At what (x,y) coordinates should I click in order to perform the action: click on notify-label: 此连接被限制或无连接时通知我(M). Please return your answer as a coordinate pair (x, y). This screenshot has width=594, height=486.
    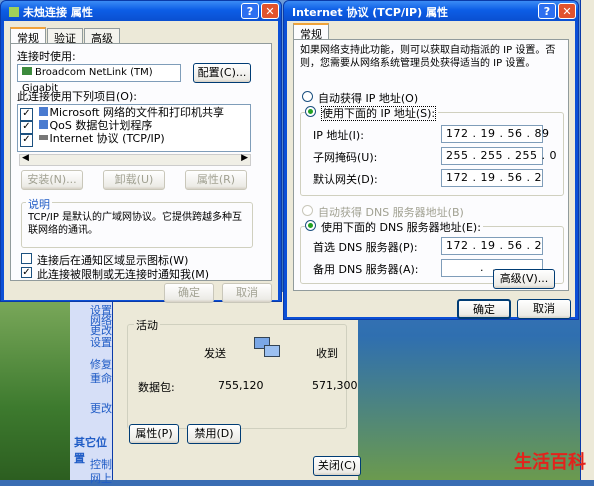
    Looking at the image, I should click on (123, 274).